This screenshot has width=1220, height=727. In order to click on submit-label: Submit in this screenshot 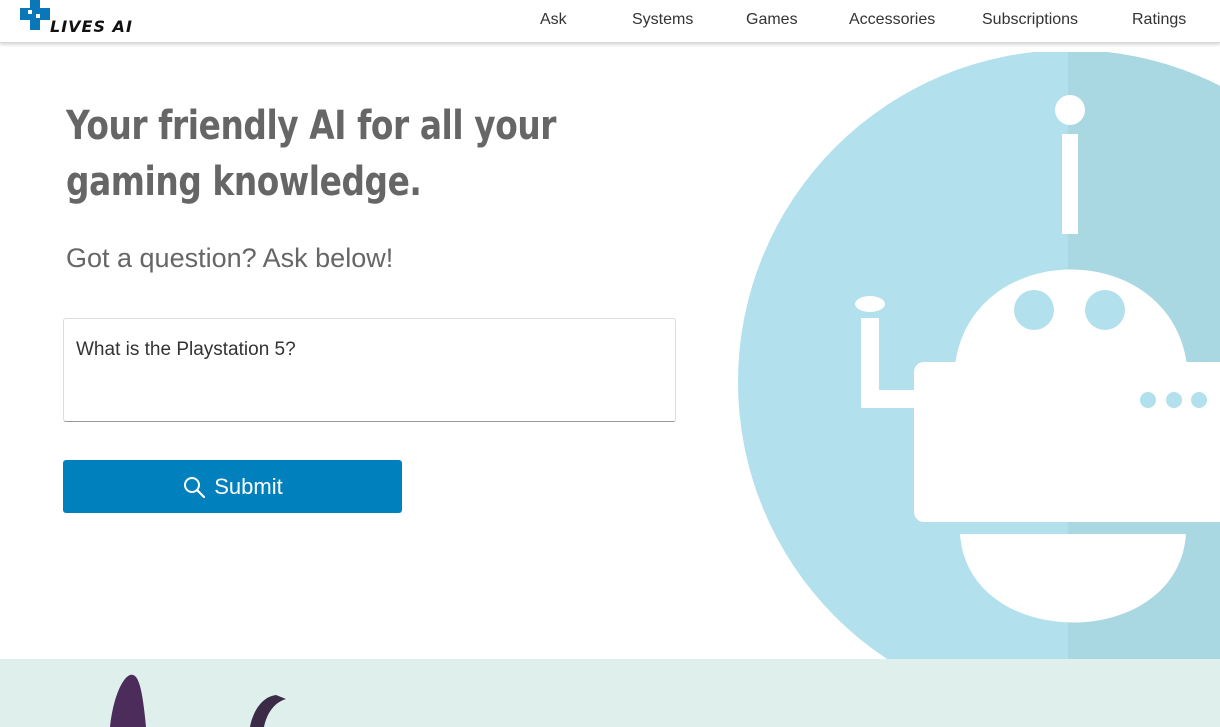, I will do `click(248, 486)`.